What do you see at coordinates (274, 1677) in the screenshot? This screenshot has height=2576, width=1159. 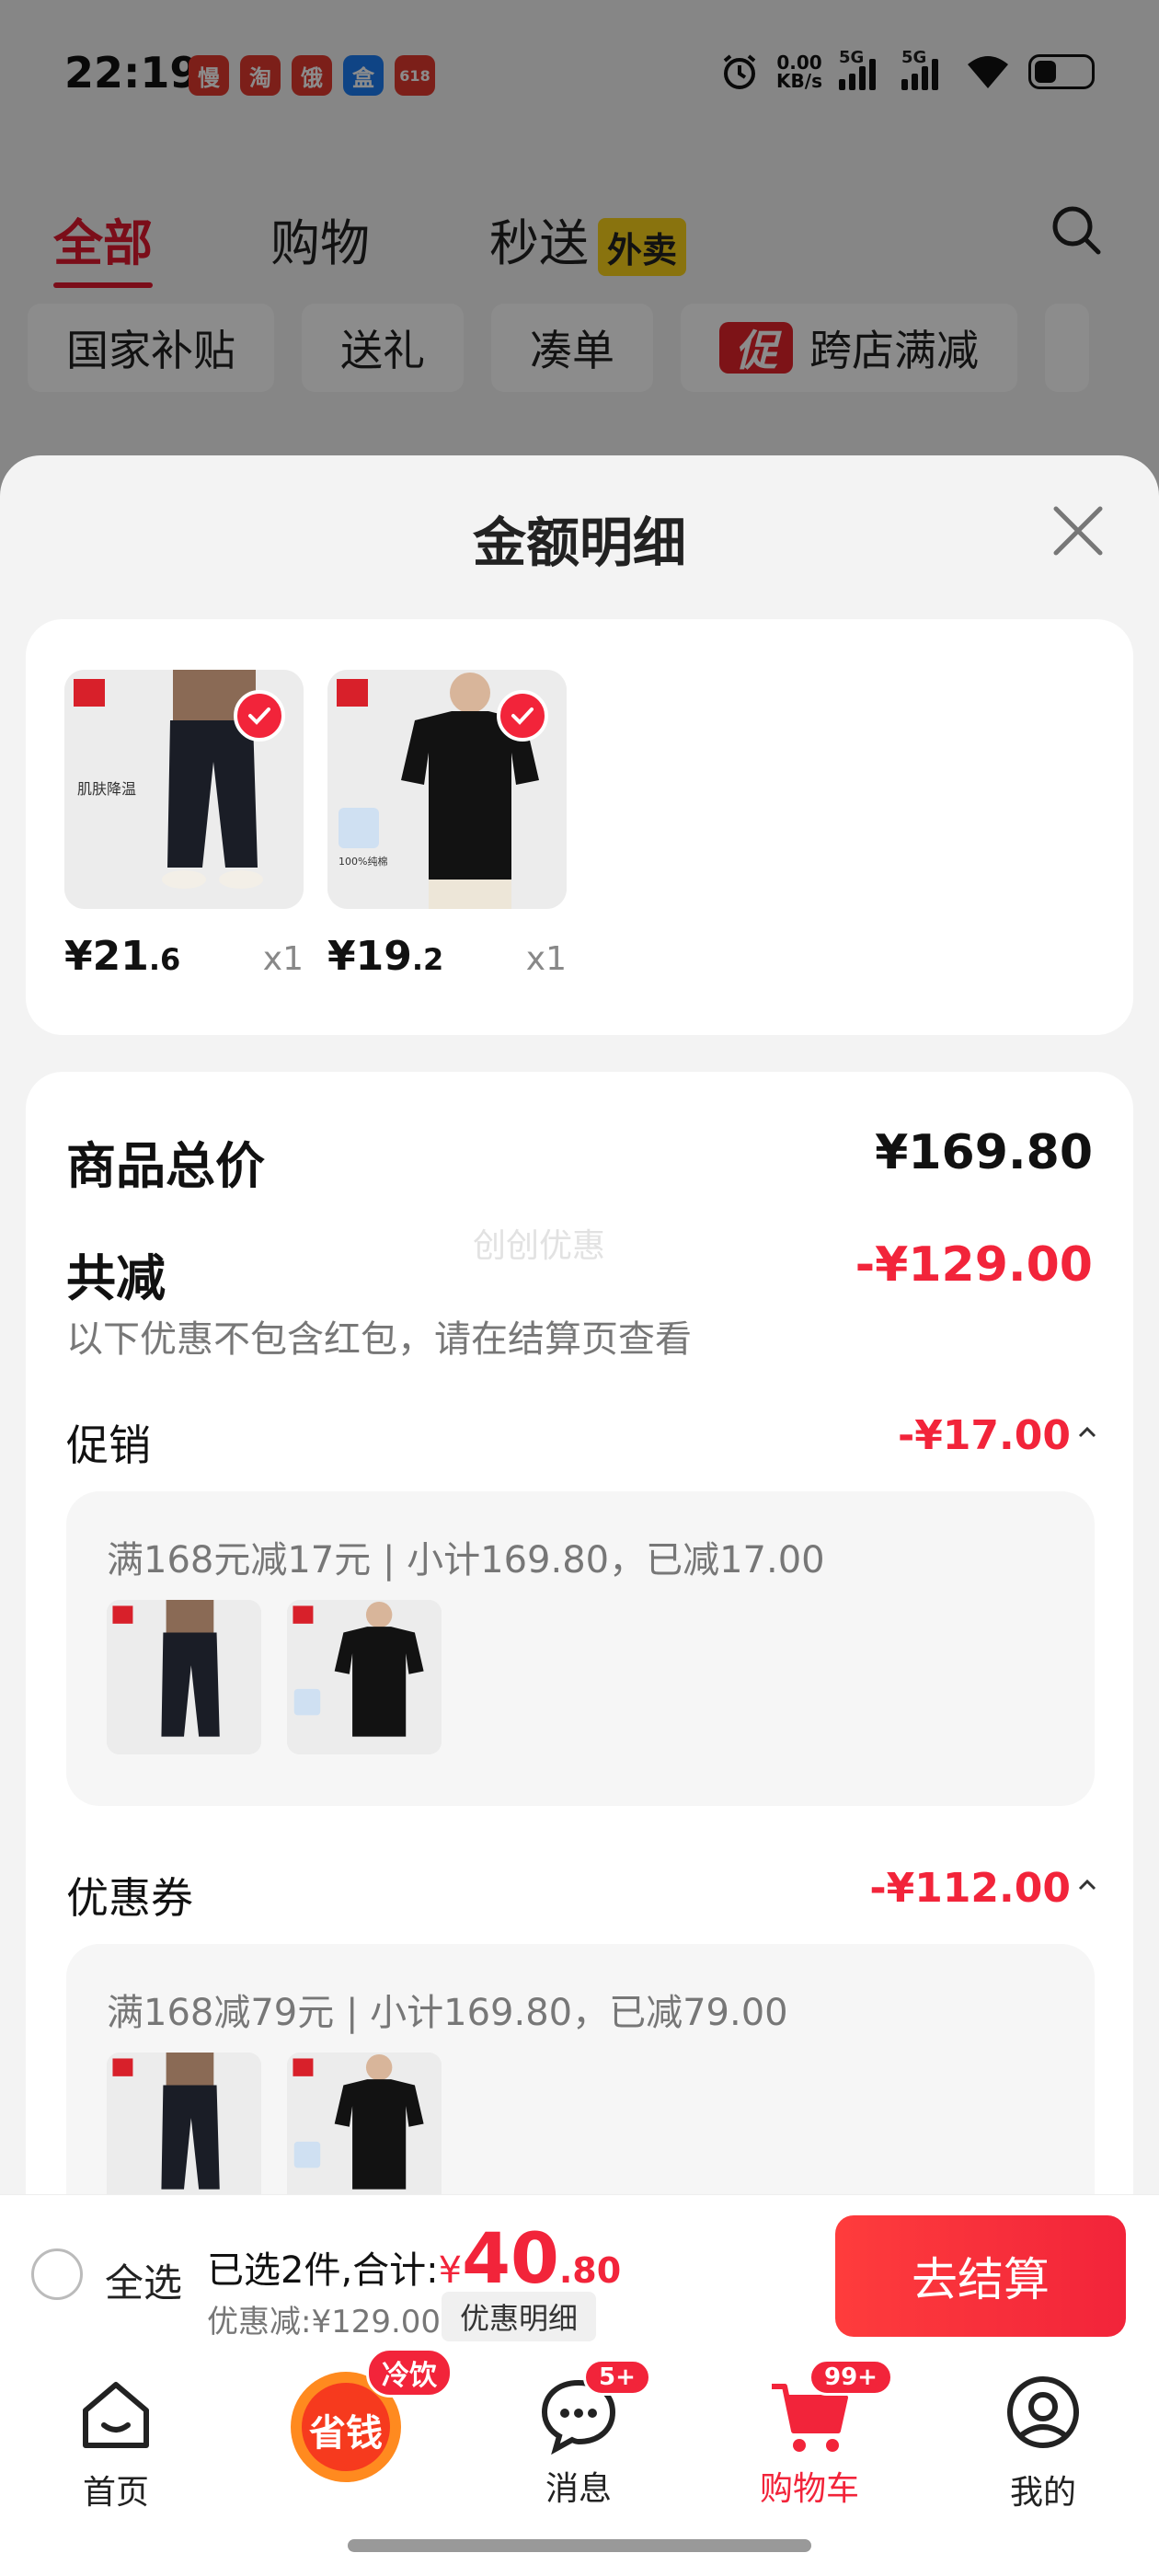 I see `promotion-thumbnails` at bounding box center [274, 1677].